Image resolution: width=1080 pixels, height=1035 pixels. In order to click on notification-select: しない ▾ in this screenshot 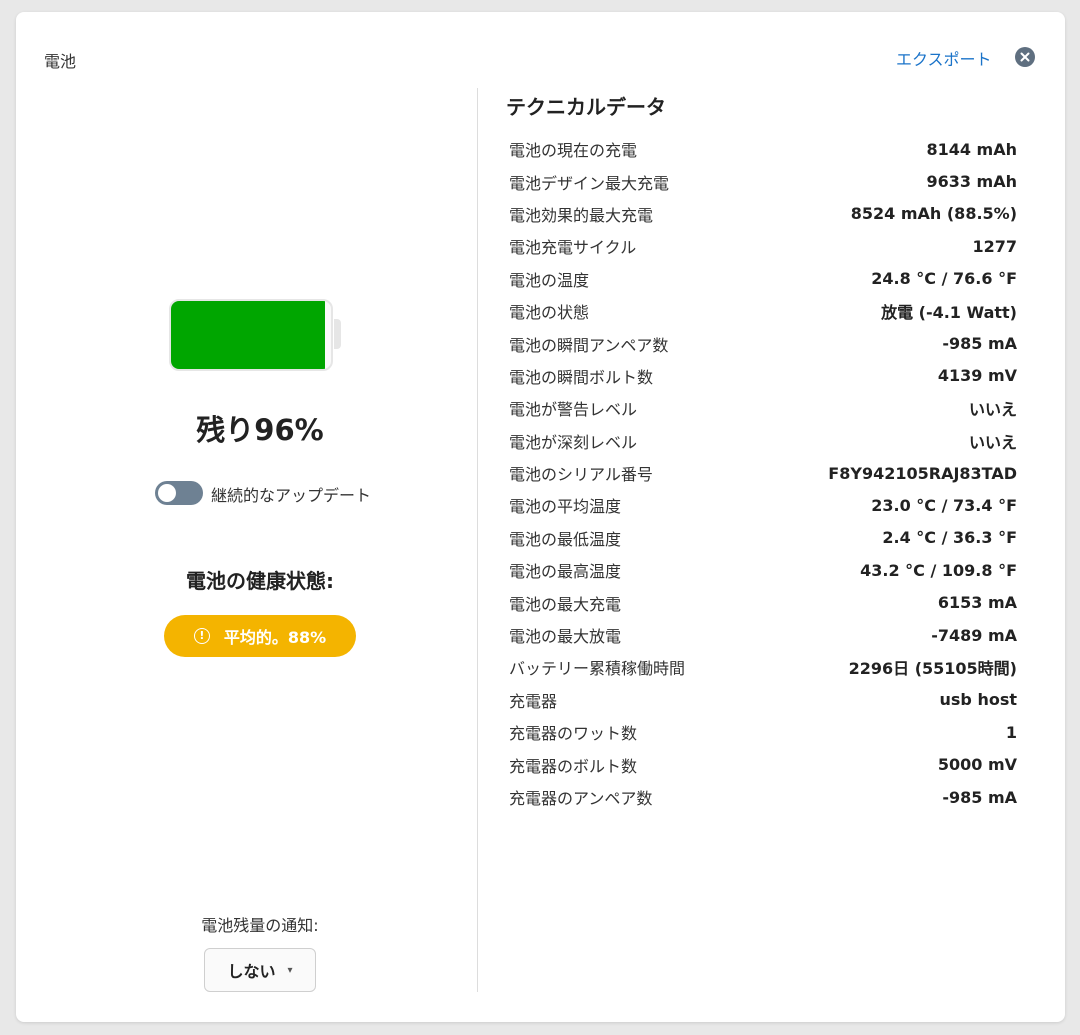, I will do `click(260, 970)`.